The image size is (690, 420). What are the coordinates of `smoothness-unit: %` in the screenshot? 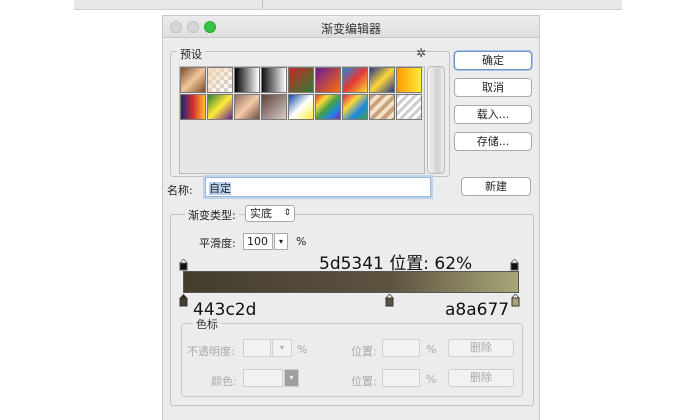 It's located at (301, 241).